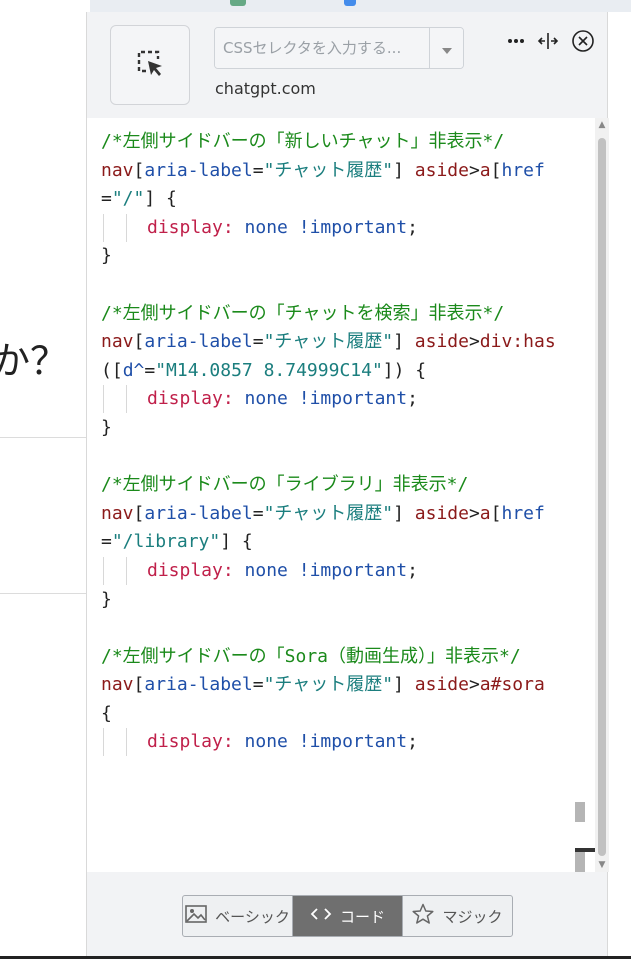 The image size is (631, 959). What do you see at coordinates (321, 916) in the screenshot?
I see `code-icon` at bounding box center [321, 916].